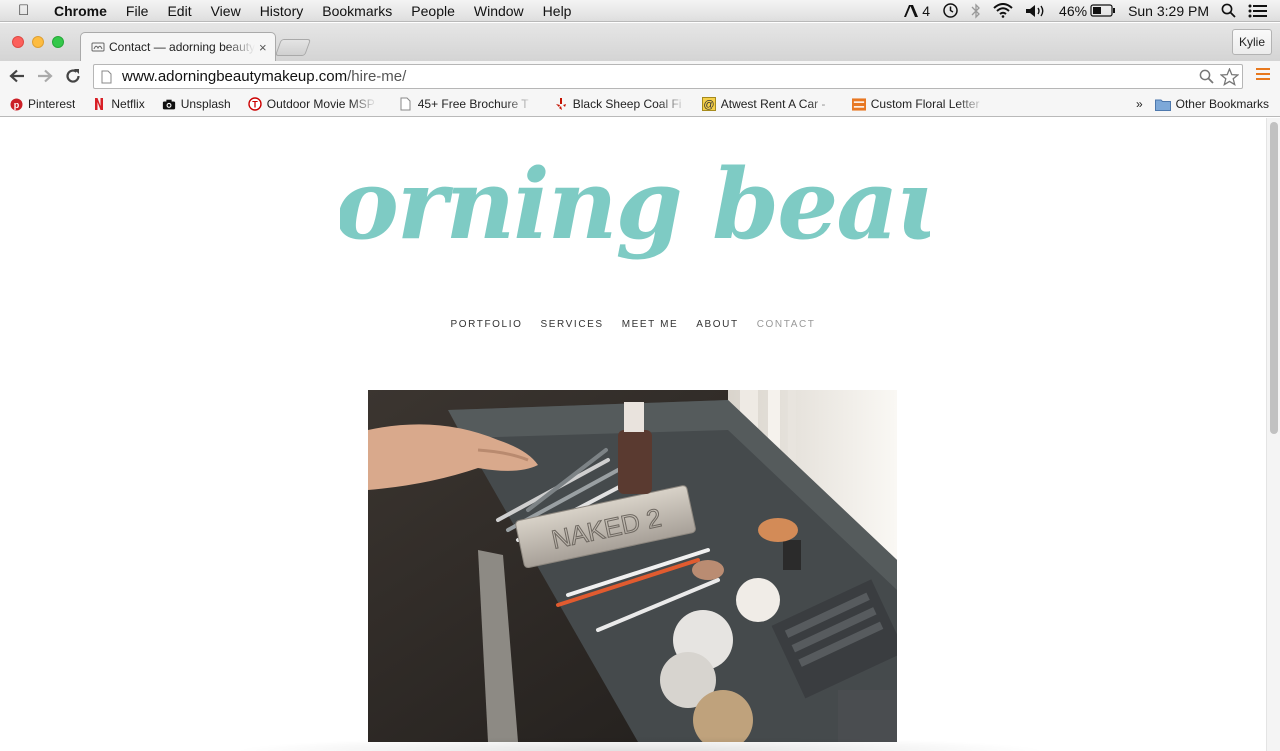 This screenshot has height=751, width=1280. What do you see at coordinates (169, 104) in the screenshot?
I see `camera-icon` at bounding box center [169, 104].